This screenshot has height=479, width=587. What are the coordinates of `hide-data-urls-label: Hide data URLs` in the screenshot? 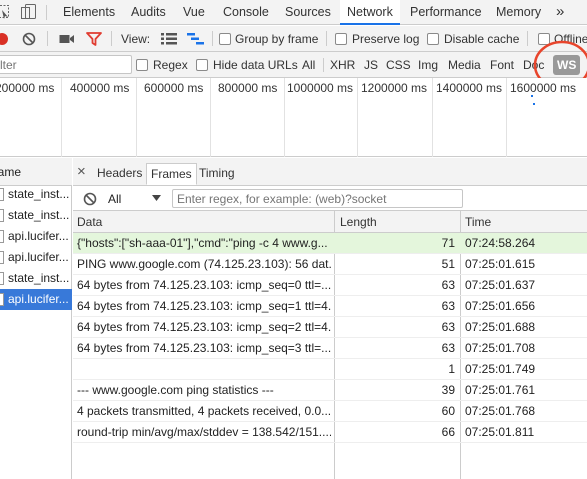 It's located at (255, 65).